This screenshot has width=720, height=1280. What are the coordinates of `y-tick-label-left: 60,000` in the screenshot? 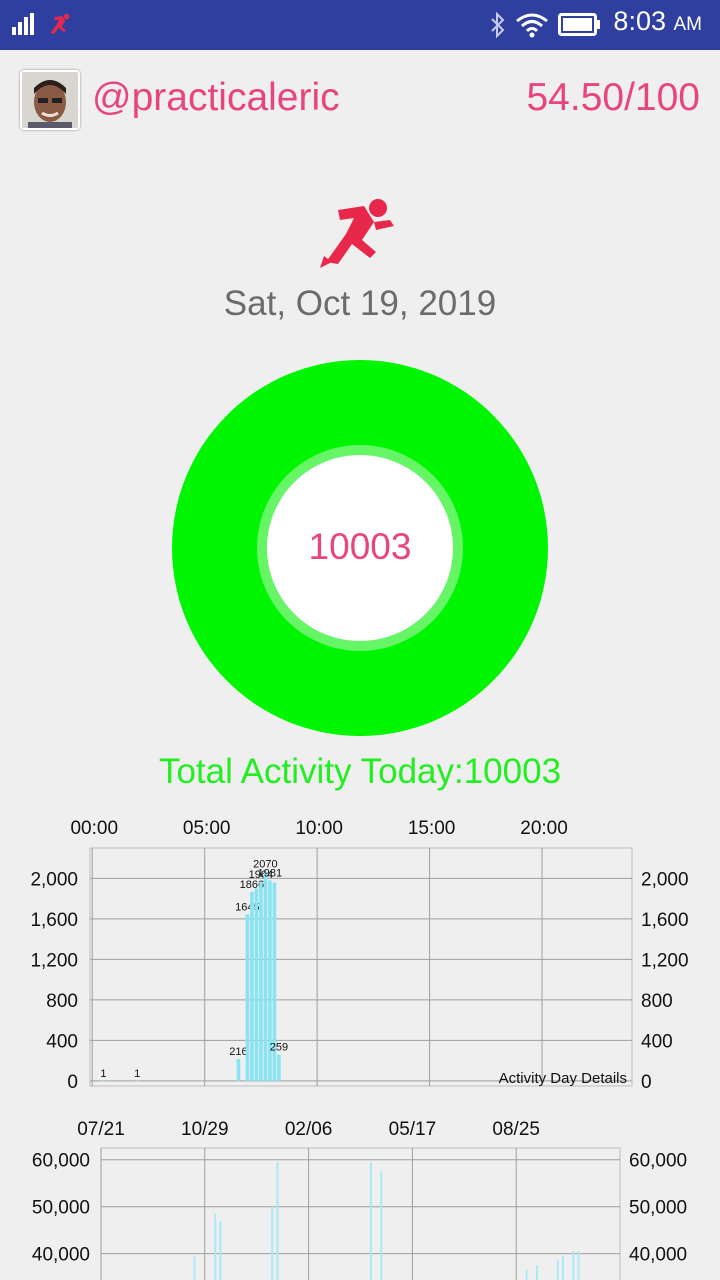 It's located at (61, 1161).